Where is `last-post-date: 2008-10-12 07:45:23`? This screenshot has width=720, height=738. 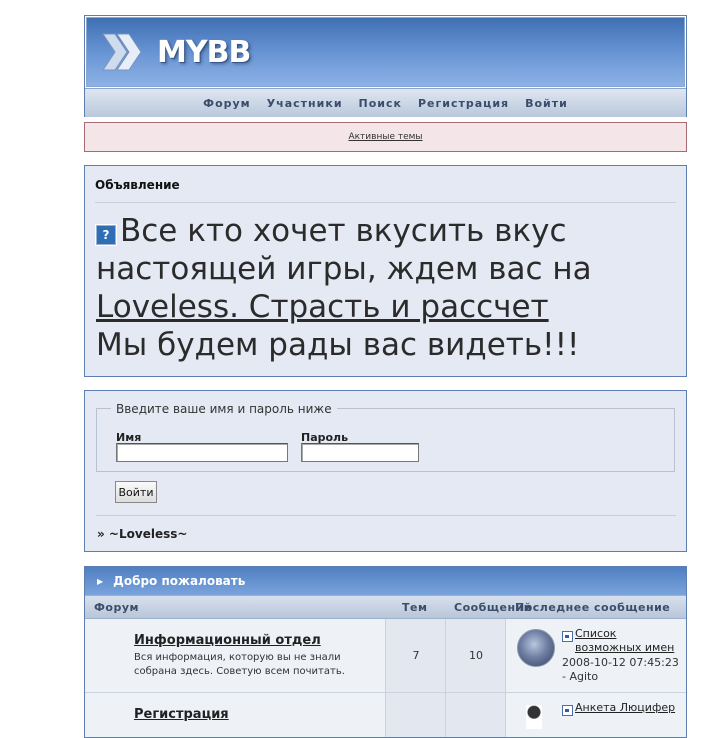
last-post-date: 2008-10-12 07:45:23 is located at coordinates (620, 662).